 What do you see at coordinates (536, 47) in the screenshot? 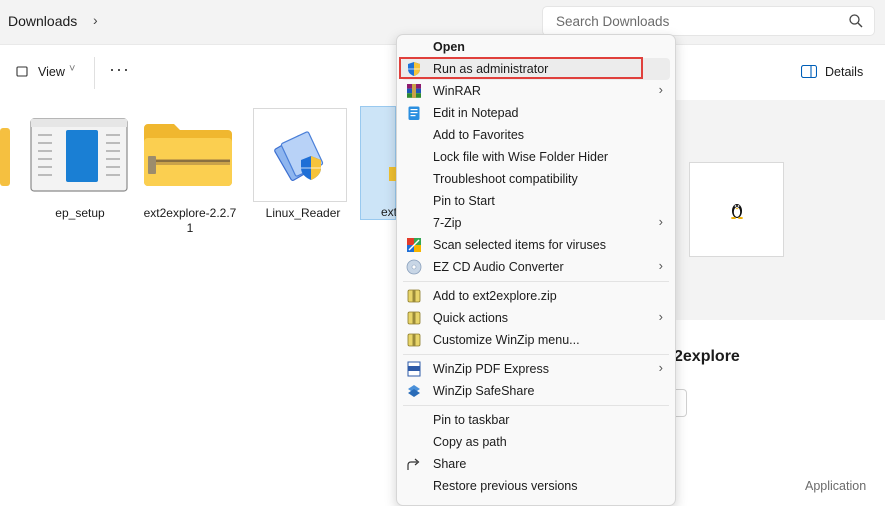
I see `menu-item-open: Open` at bounding box center [536, 47].